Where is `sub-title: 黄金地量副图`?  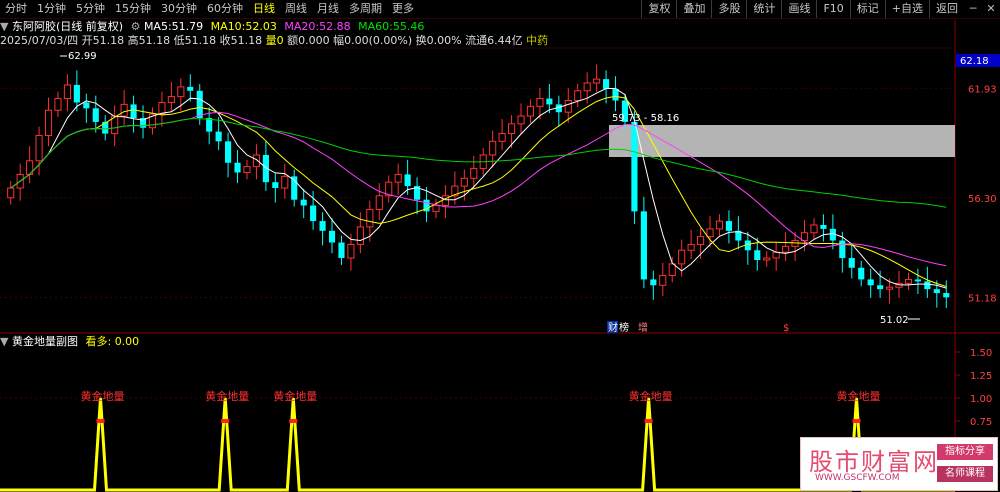
sub-title: 黄金地量副图 is located at coordinates (44, 341).